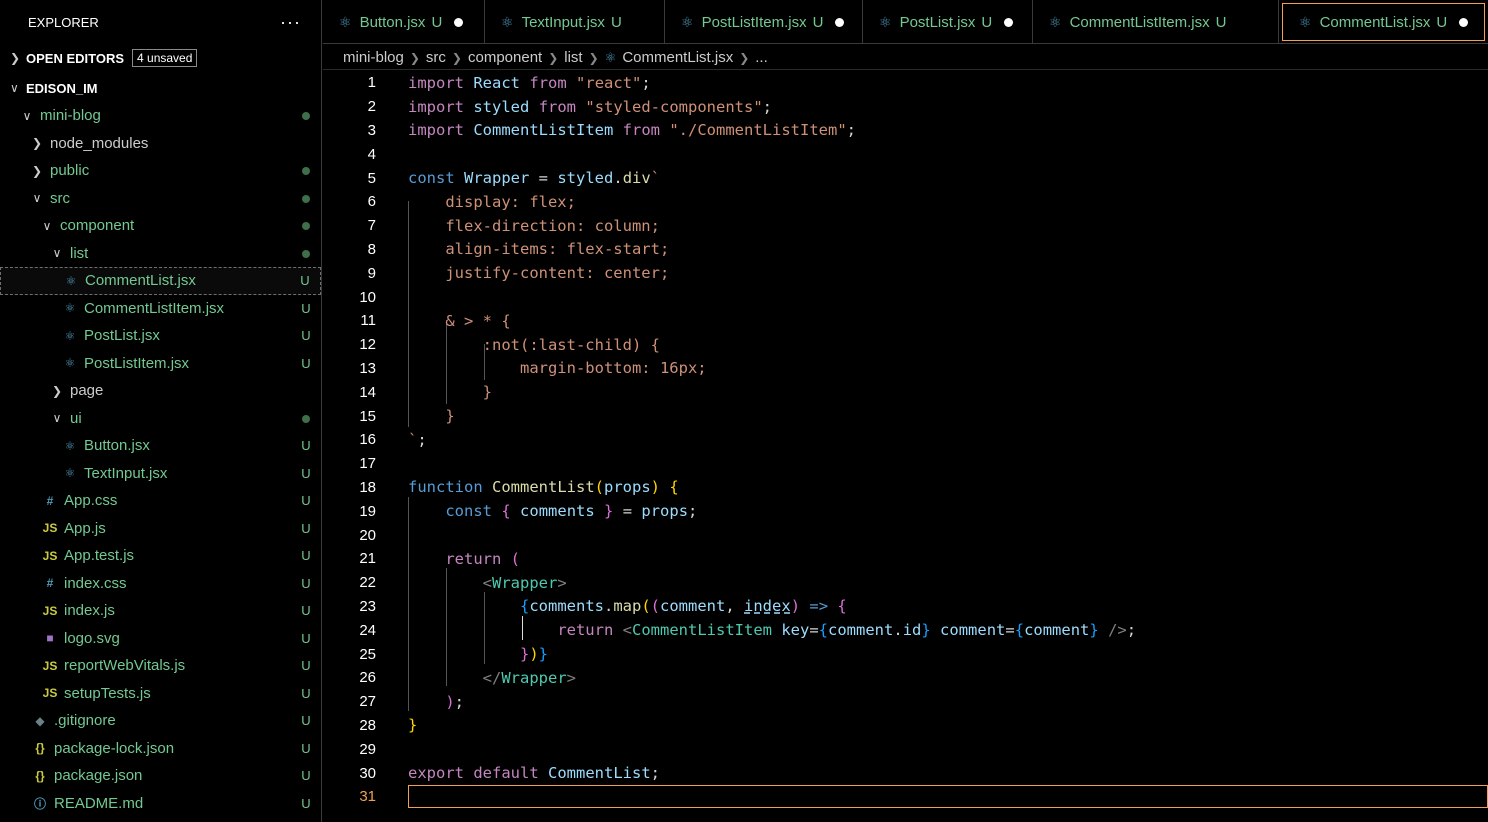 This screenshot has width=1488, height=822. I want to click on code-line: 1 import React from "react";, so click(905, 83).